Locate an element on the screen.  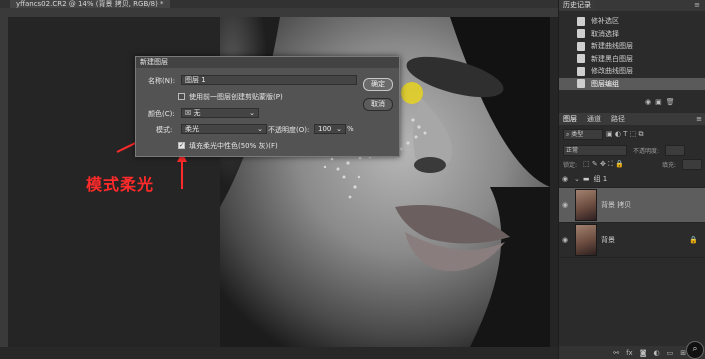
layer-name: 背景 拷贝 is located at coordinates (616, 205).